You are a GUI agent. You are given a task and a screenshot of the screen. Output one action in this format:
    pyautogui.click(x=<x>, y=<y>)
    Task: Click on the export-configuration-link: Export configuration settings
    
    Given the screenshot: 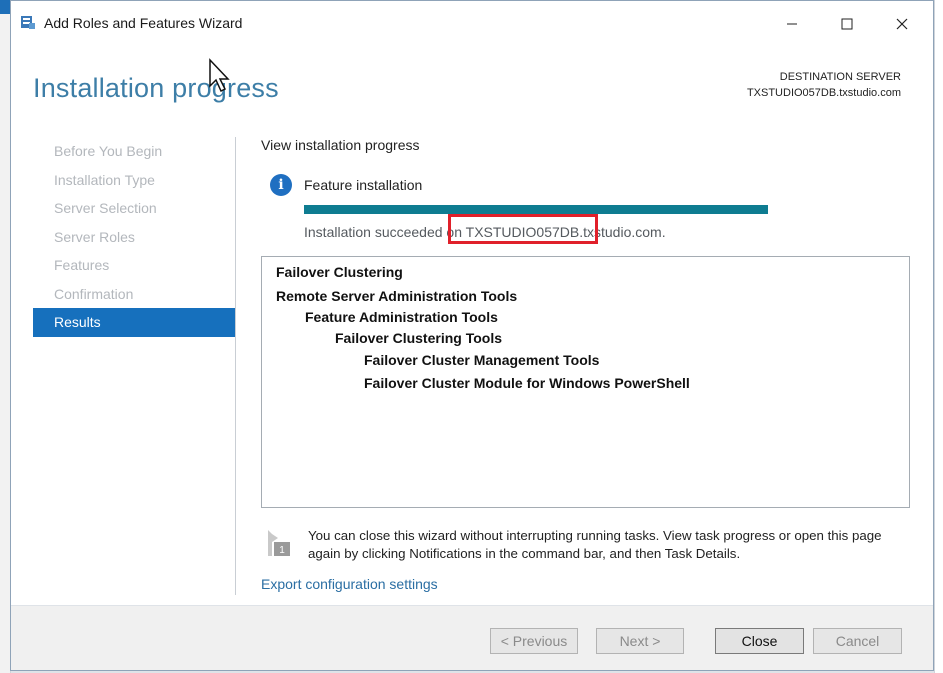 What is the action you would take?
    pyautogui.click(x=349, y=584)
    